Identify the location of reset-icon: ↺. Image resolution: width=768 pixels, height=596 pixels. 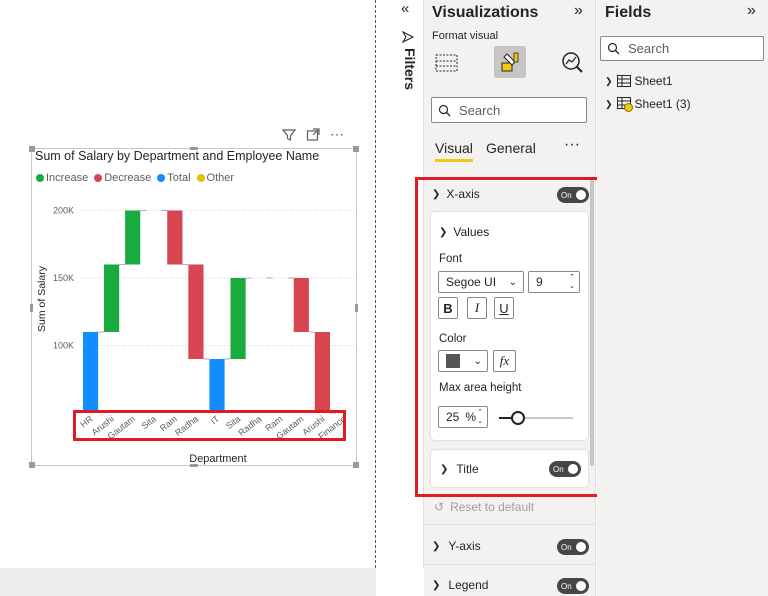
(439, 507).